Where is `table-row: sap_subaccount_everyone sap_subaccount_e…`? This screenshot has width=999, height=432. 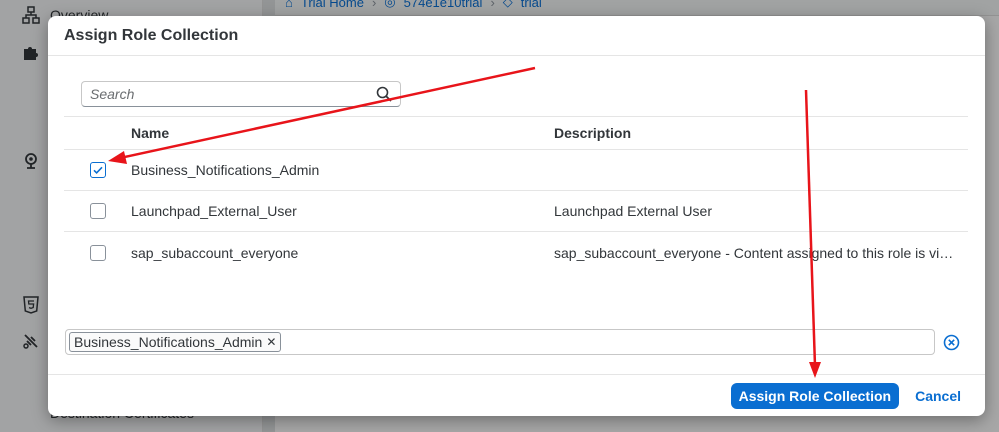
table-row: sap_subaccount_everyone sap_subaccount_e… is located at coordinates (516, 252).